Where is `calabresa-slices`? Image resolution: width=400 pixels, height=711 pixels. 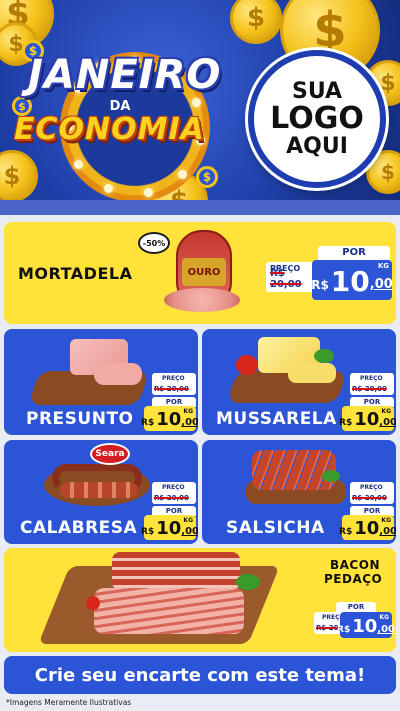
calabresa-slices is located at coordinates (99, 490).